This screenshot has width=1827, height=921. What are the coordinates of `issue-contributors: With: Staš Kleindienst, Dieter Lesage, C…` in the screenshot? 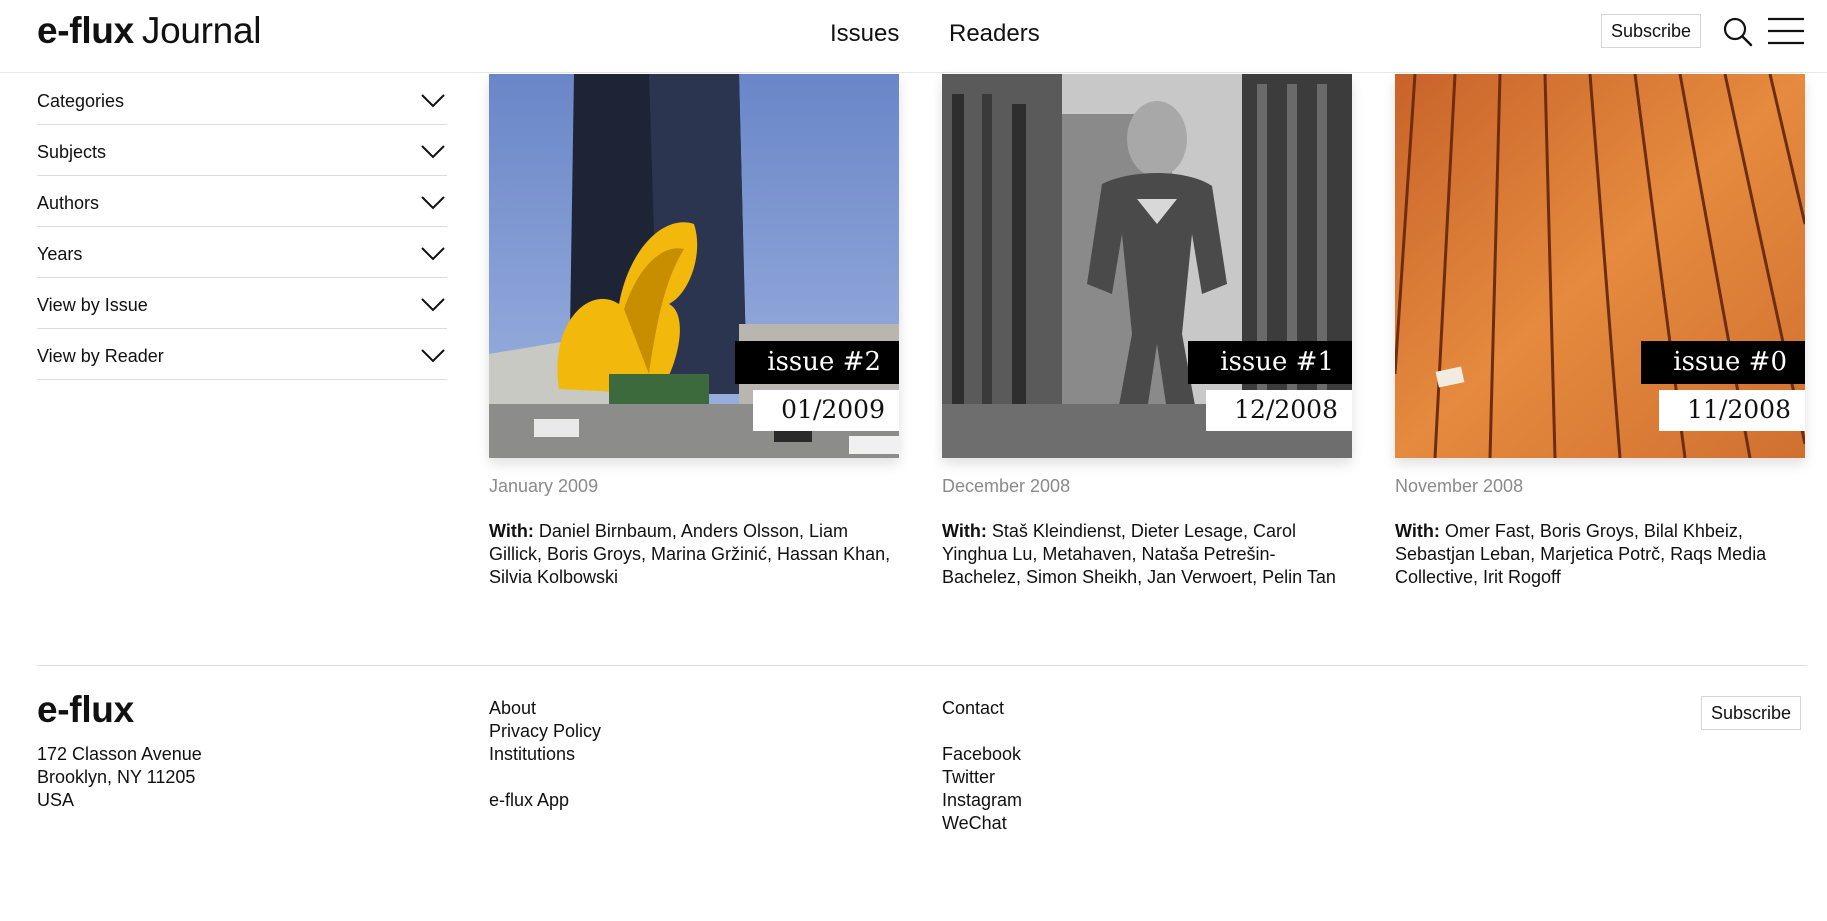 It's located at (1147, 554).